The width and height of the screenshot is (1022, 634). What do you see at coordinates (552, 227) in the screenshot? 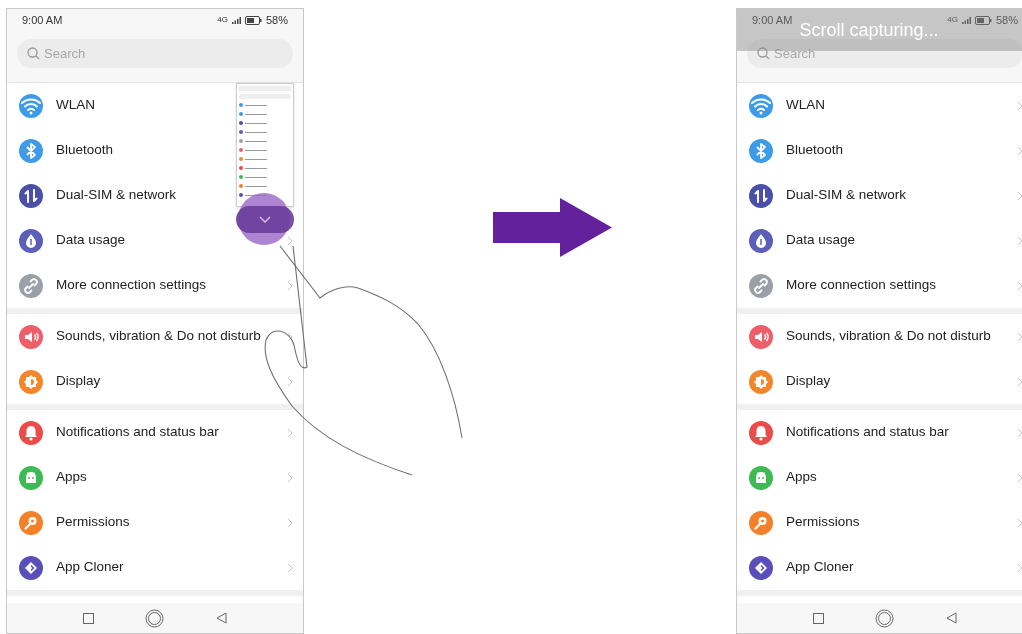
I see `arrow-icon` at bounding box center [552, 227].